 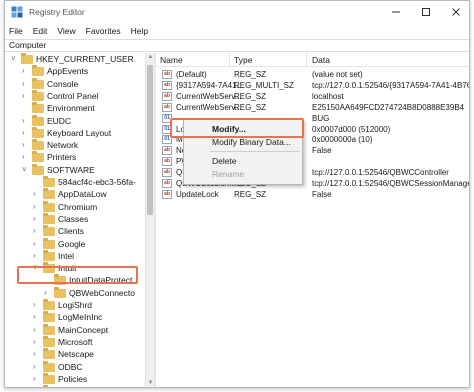 I want to click on tree-item: ˅ HKEY_CURRENT_USER, so click(x=75, y=59).